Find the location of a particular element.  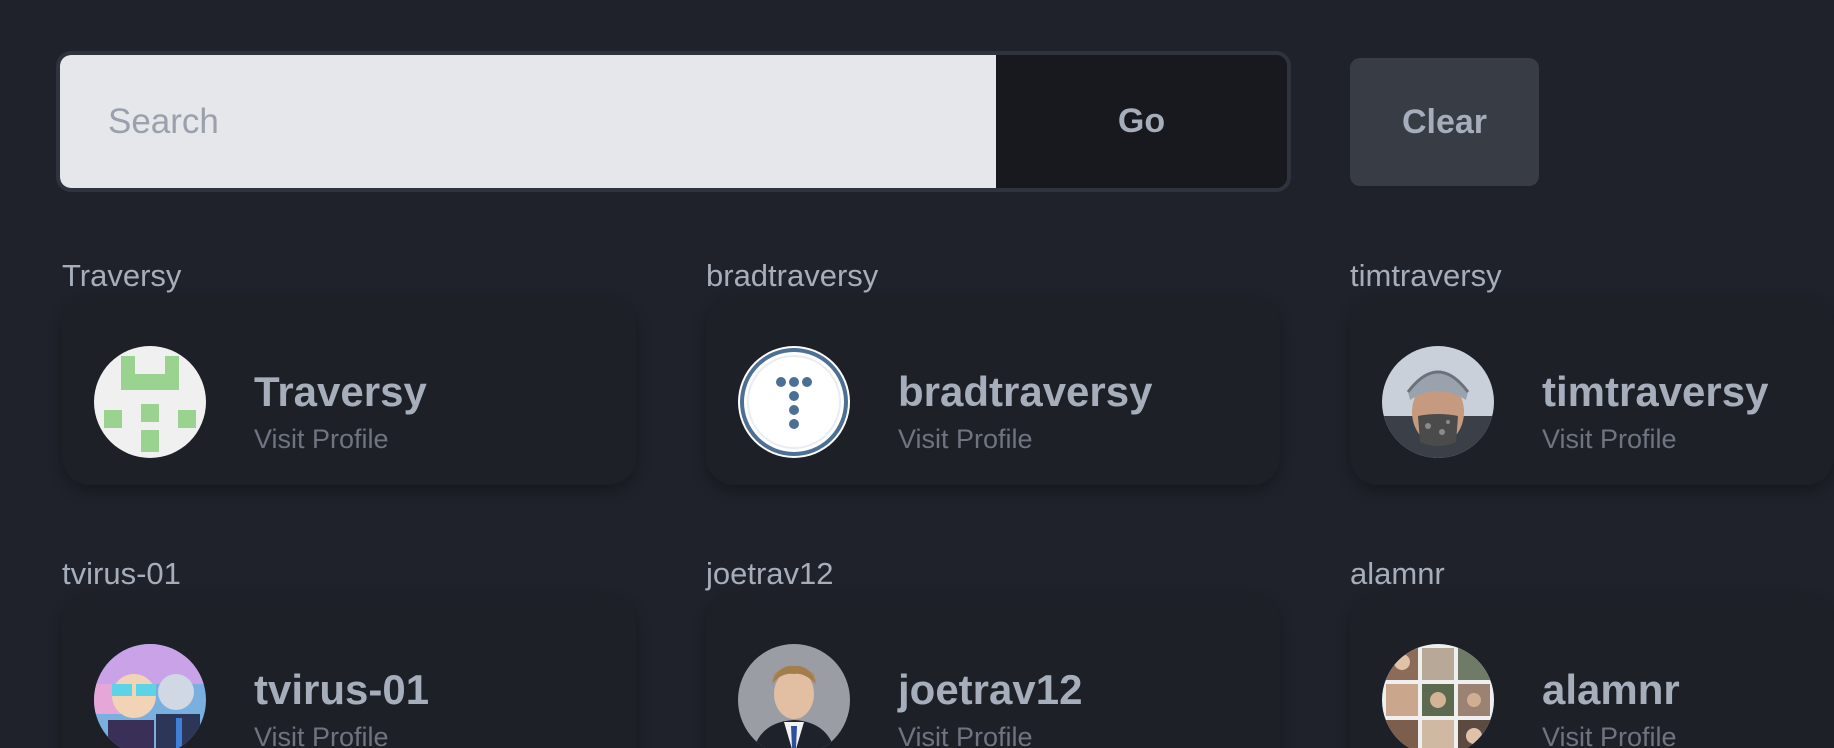

user-card: alamnr Visit Profile is located at coordinates (1592, 671).